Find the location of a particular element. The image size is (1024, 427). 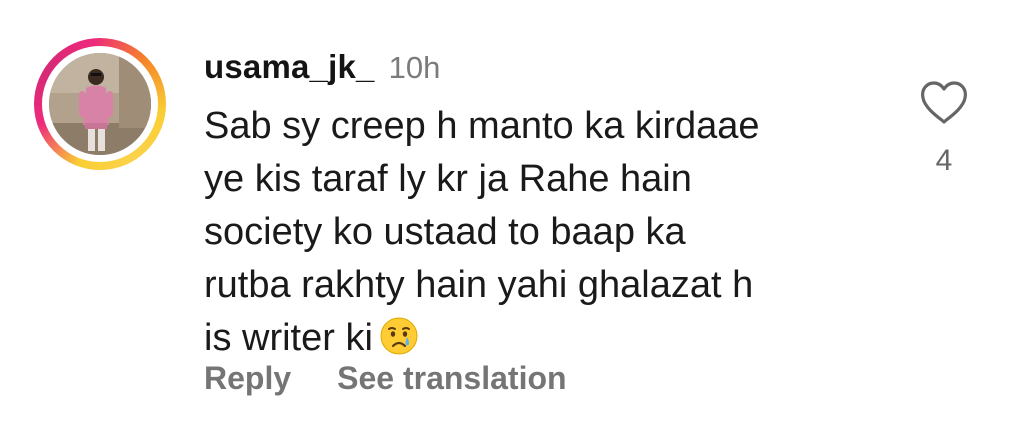

avatar-gap is located at coordinates (100, 104).